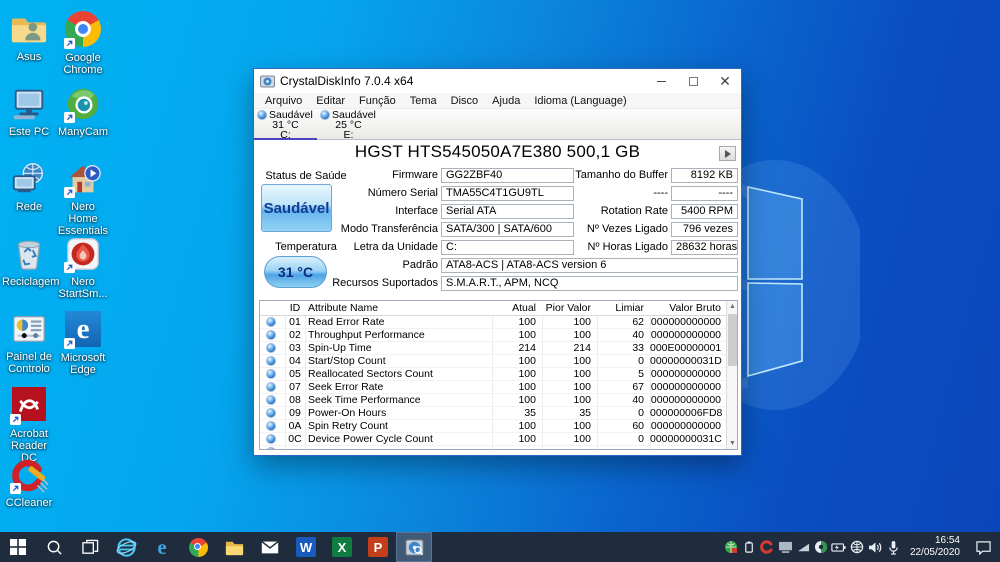 This screenshot has height=562, width=1000. Describe the element at coordinates (465, 101) in the screenshot. I see `menu-disco: Disco` at that location.